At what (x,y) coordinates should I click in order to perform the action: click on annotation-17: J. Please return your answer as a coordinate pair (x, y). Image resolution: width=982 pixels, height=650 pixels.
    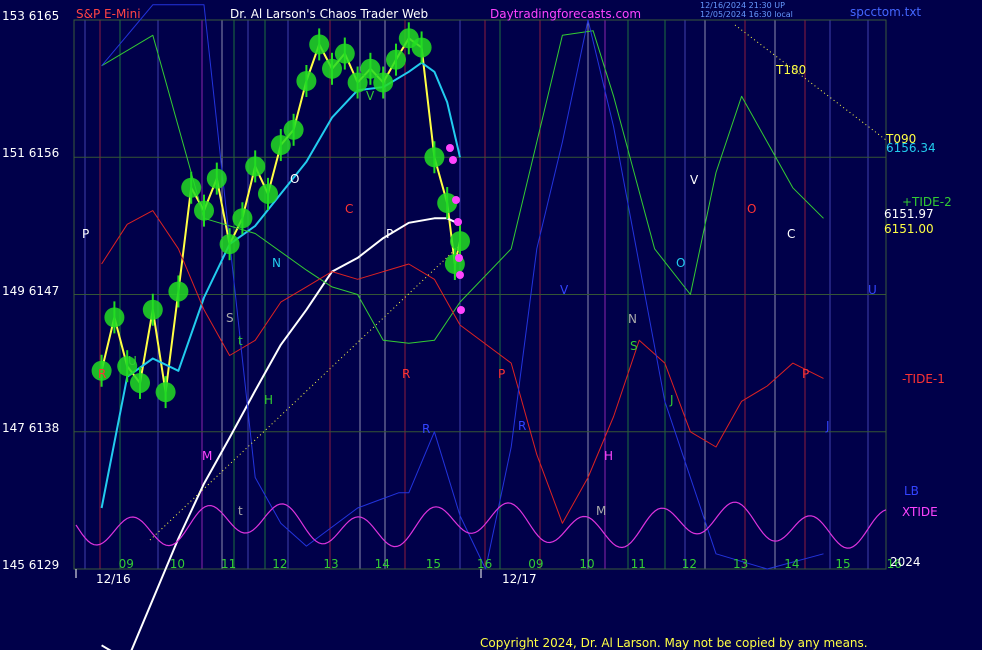
    Looking at the image, I should click on (671, 400).